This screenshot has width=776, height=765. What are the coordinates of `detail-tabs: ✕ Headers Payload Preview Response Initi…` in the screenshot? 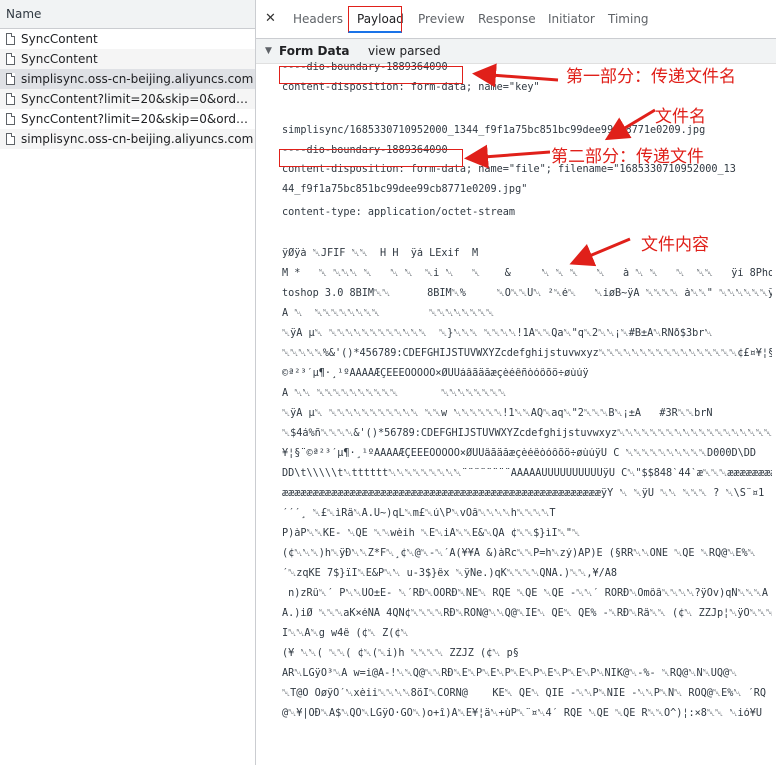 It's located at (516, 19).